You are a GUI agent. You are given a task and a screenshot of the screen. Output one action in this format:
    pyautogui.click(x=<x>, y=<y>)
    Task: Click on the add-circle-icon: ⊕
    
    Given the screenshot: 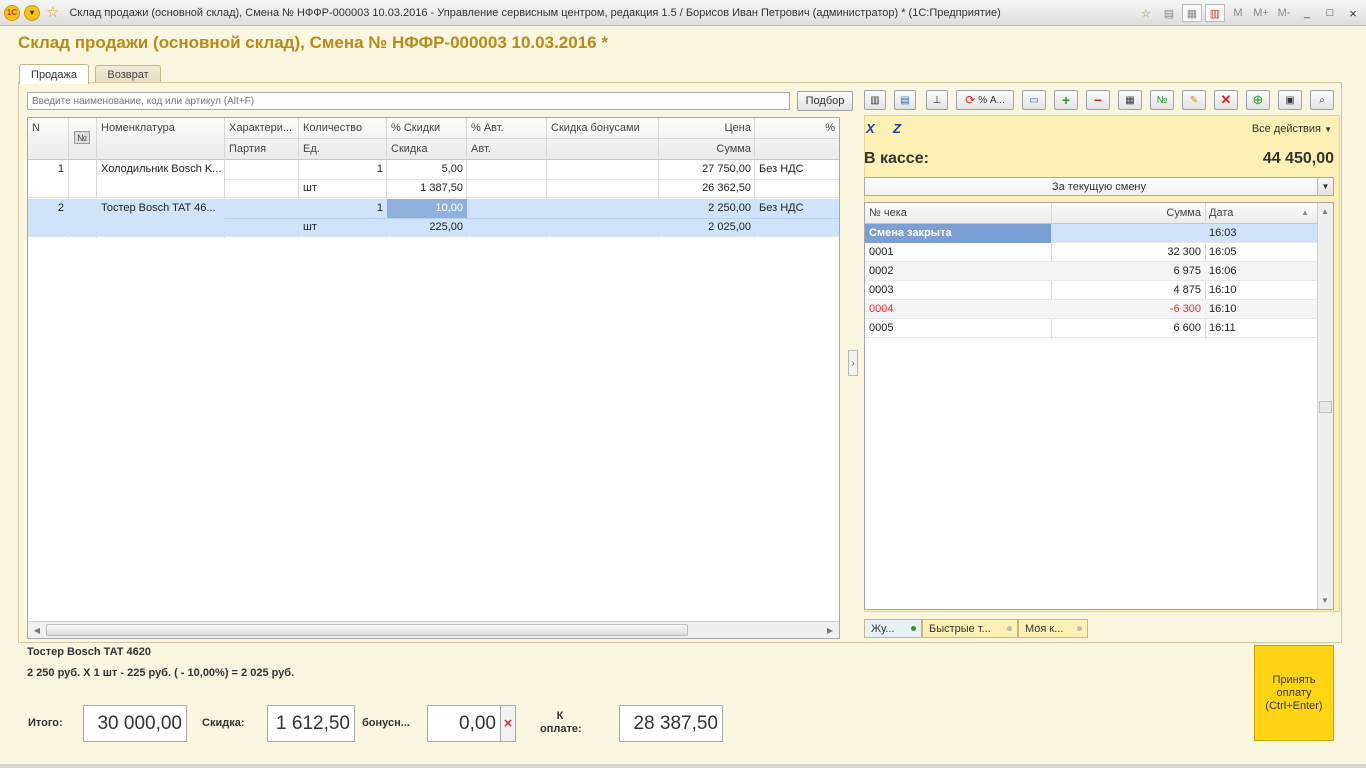 What is the action you would take?
    pyautogui.click(x=1258, y=100)
    